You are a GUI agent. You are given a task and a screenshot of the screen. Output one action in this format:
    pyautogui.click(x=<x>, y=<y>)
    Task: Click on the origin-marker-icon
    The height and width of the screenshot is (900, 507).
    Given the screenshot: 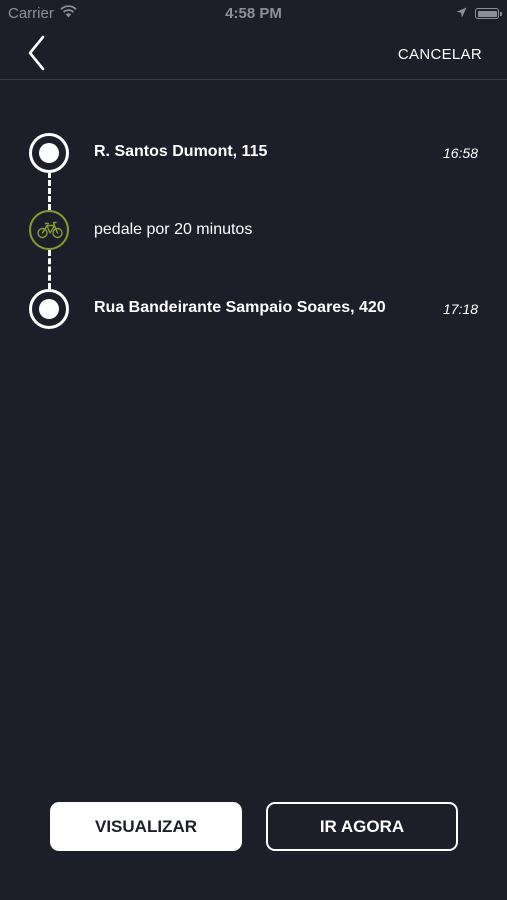 What is the action you would take?
    pyautogui.click(x=49, y=153)
    